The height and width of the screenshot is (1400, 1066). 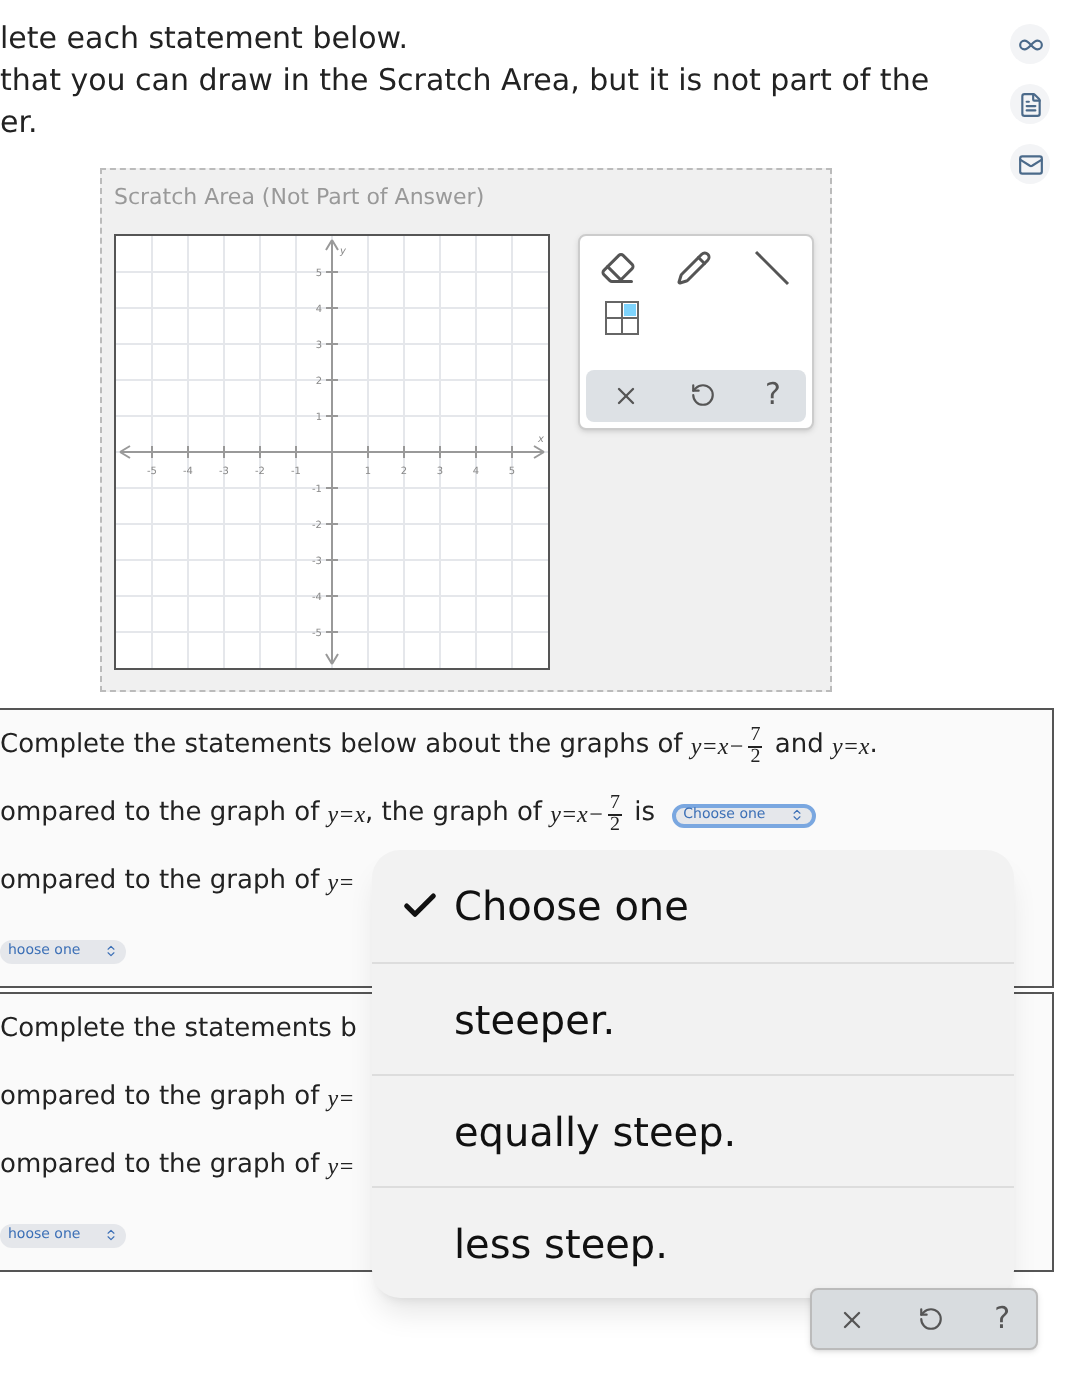 What do you see at coordinates (694, 267) in the screenshot?
I see `pencil-icon` at bounding box center [694, 267].